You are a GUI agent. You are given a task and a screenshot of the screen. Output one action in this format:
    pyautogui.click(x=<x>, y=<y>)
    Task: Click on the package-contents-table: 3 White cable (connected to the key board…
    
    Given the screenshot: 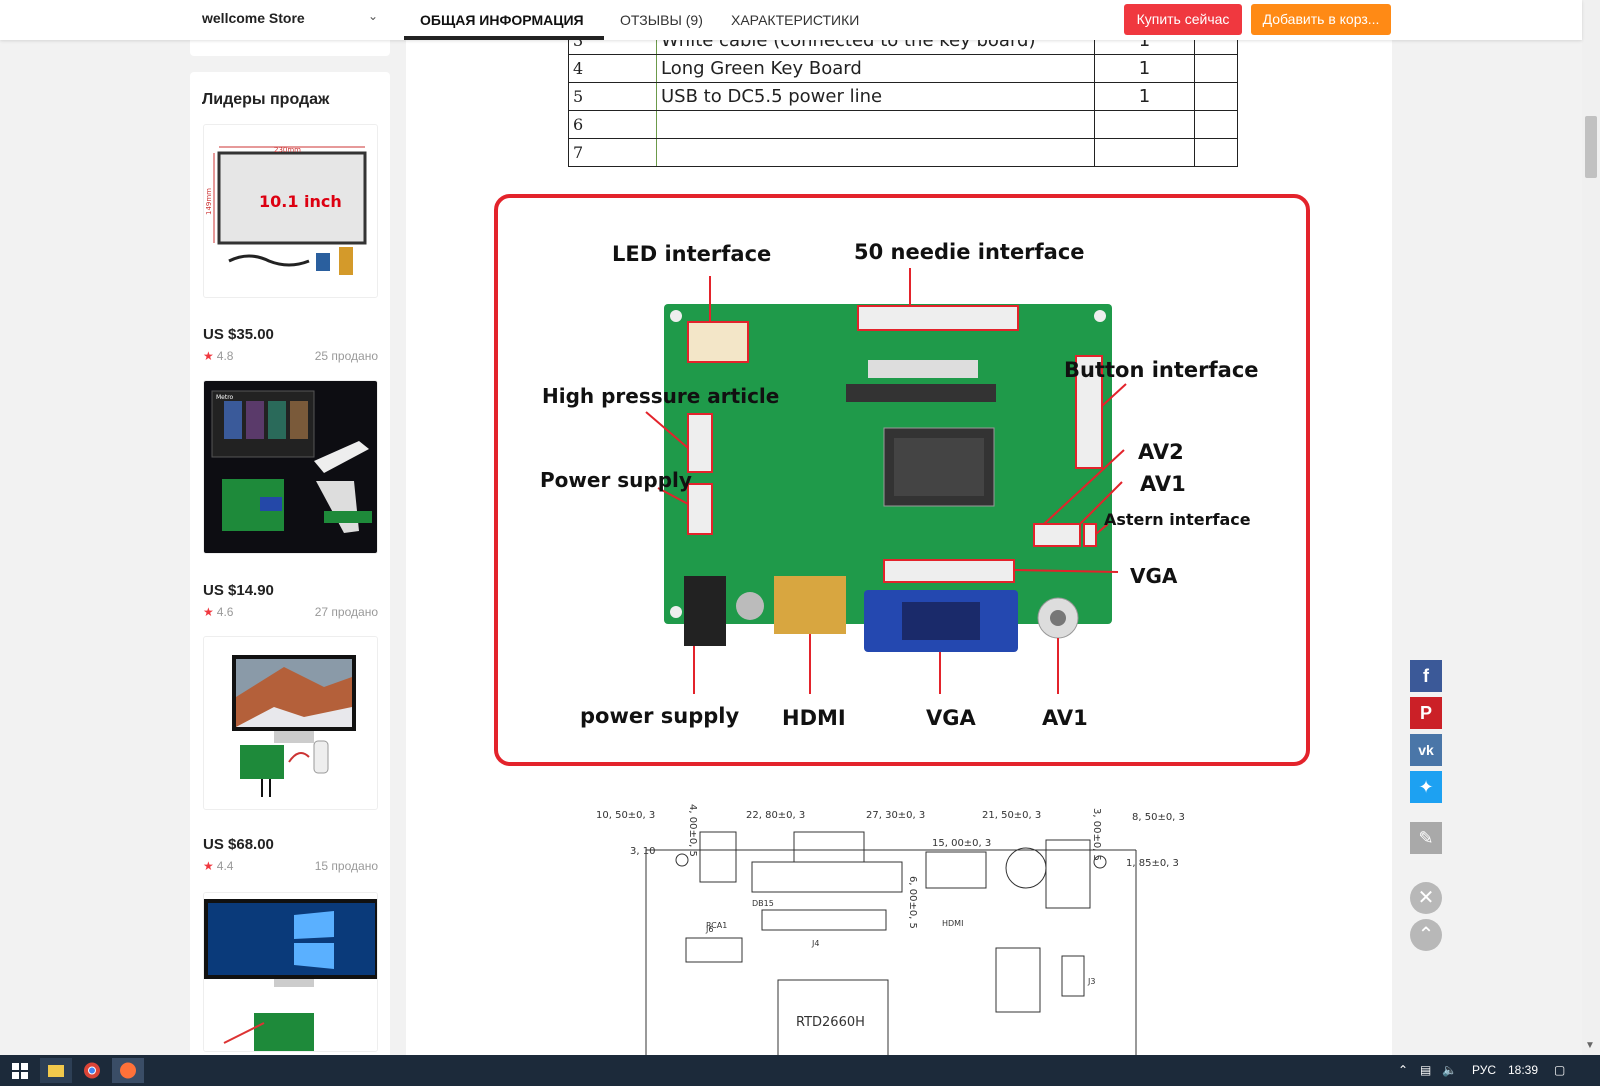 What is the action you would take?
    pyautogui.click(x=903, y=103)
    